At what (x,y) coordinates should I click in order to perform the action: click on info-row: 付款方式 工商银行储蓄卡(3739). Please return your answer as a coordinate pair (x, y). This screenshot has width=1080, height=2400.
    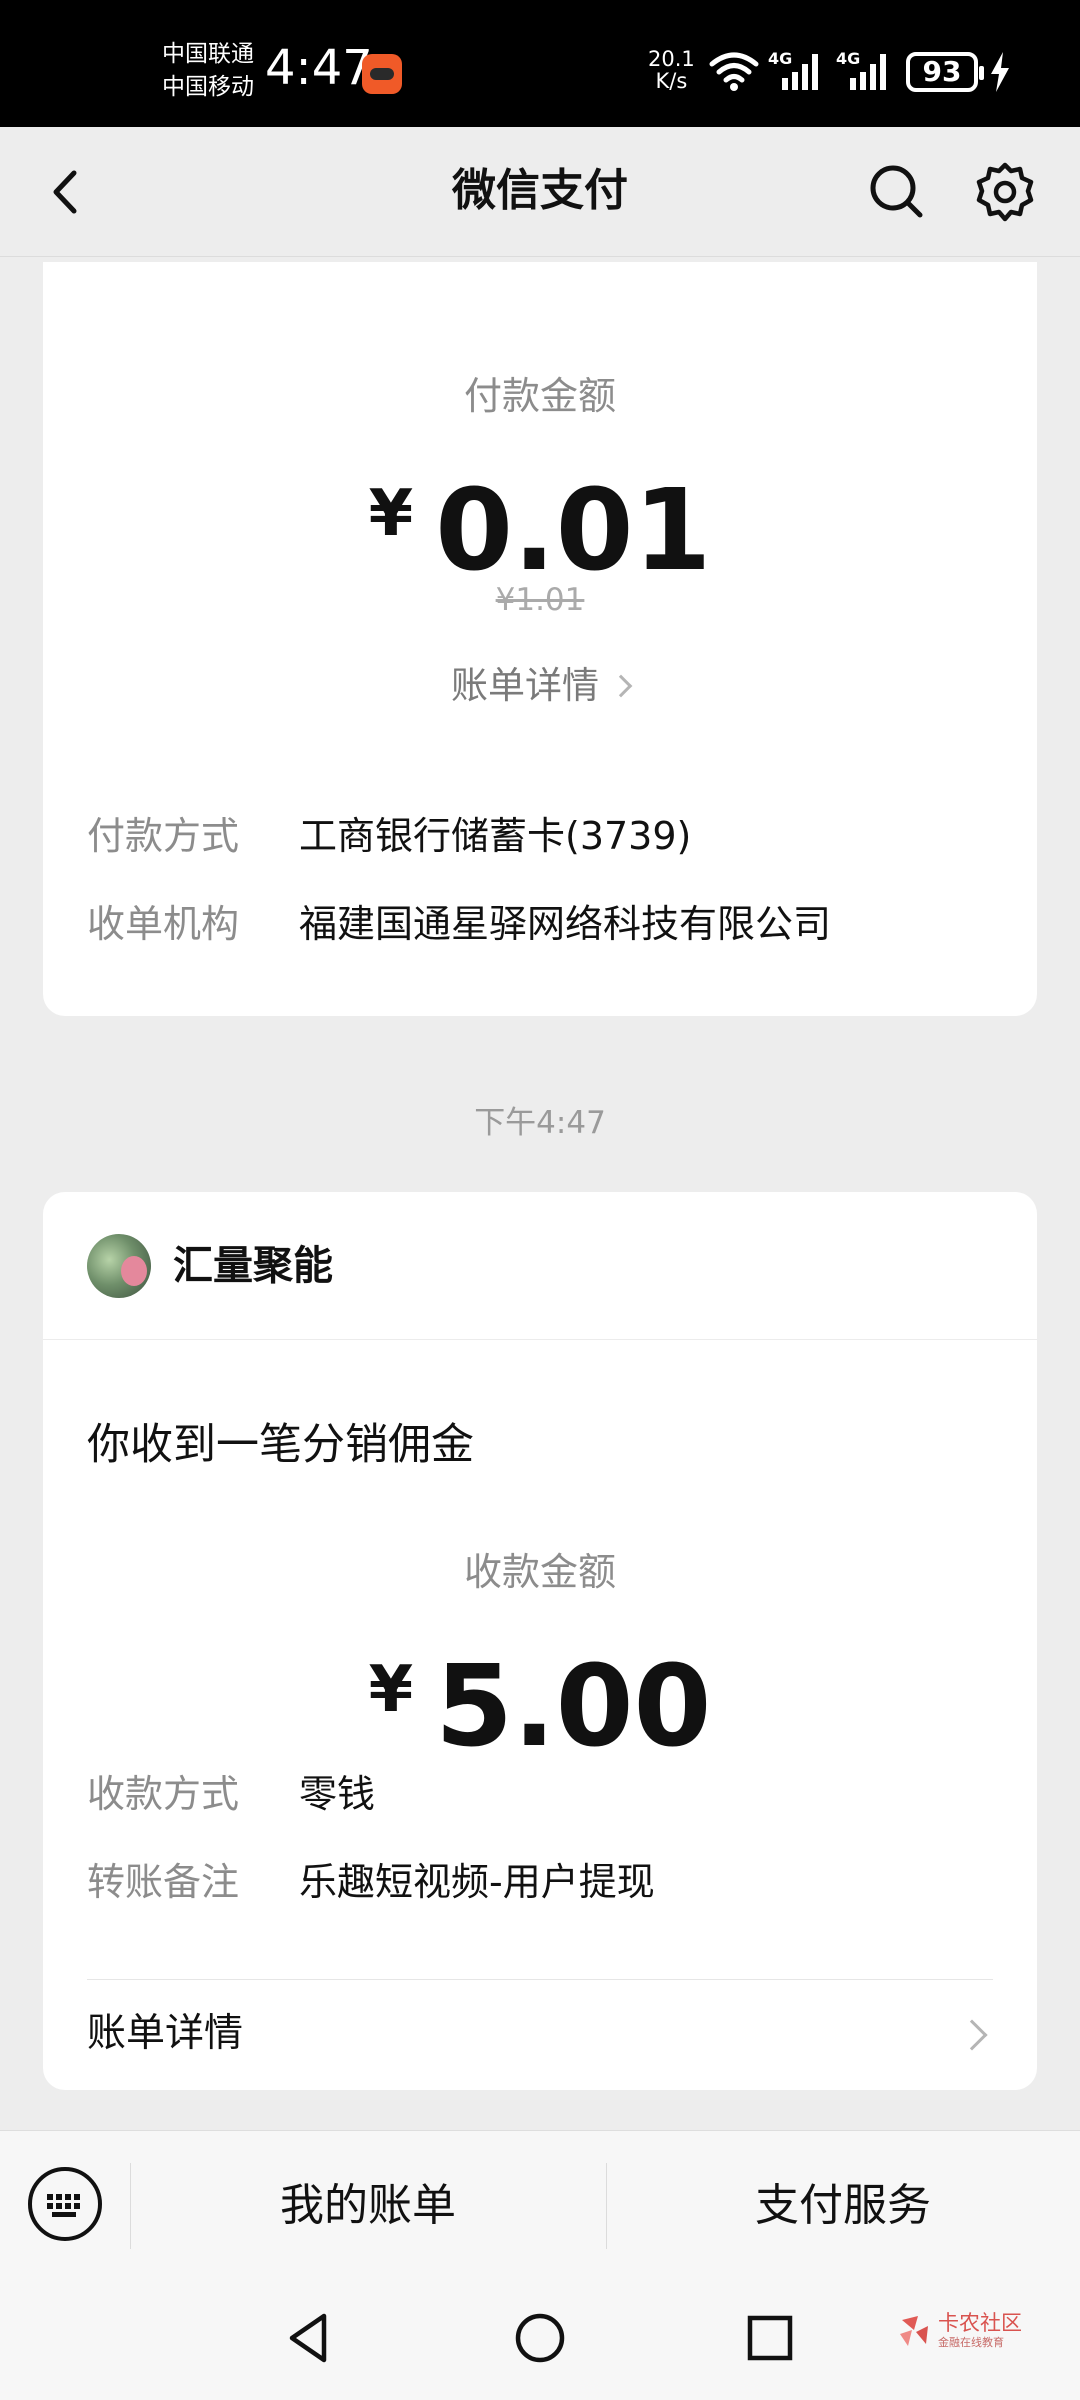
    Looking at the image, I should click on (547, 836).